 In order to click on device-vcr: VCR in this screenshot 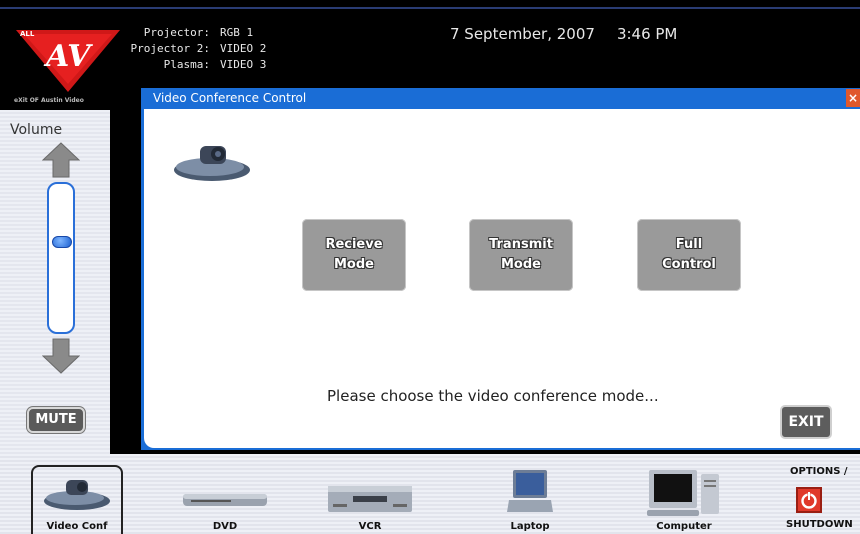, I will do `click(370, 494)`.